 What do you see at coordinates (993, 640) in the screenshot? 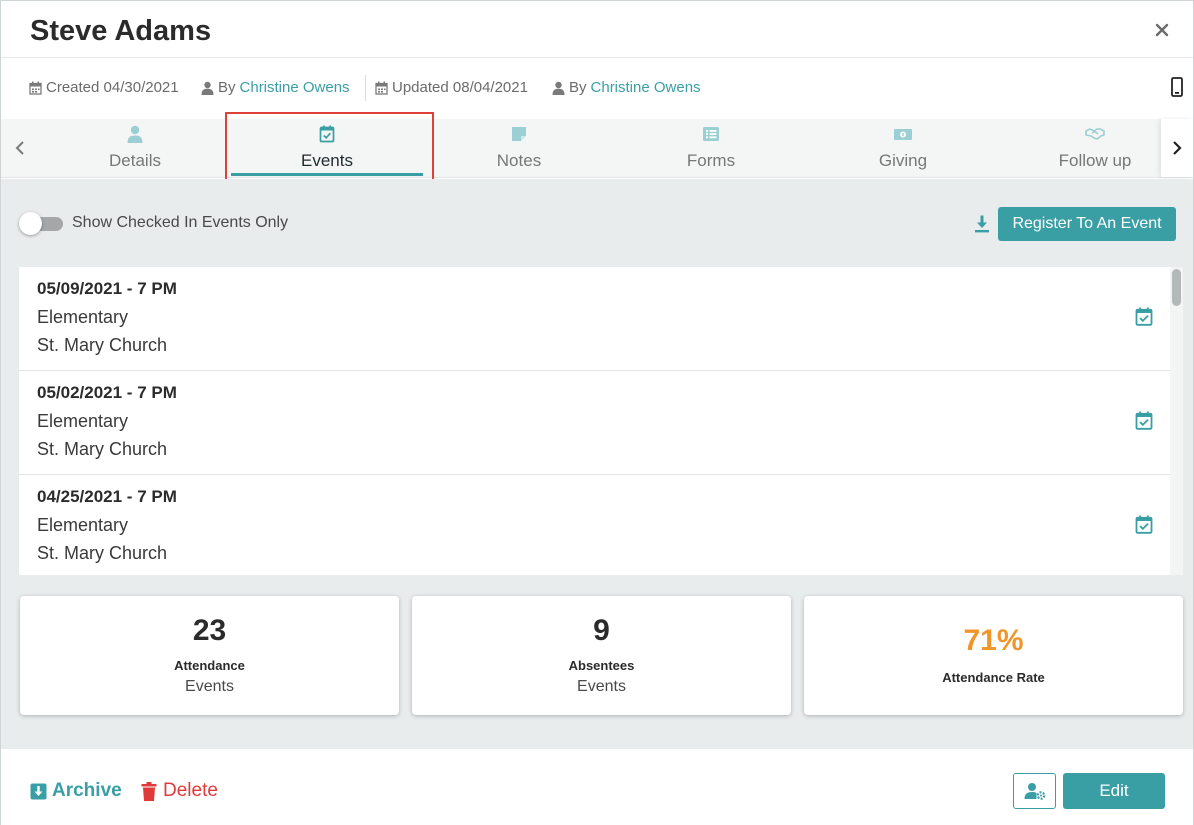
I see `attendance-rate-value: 71%` at bounding box center [993, 640].